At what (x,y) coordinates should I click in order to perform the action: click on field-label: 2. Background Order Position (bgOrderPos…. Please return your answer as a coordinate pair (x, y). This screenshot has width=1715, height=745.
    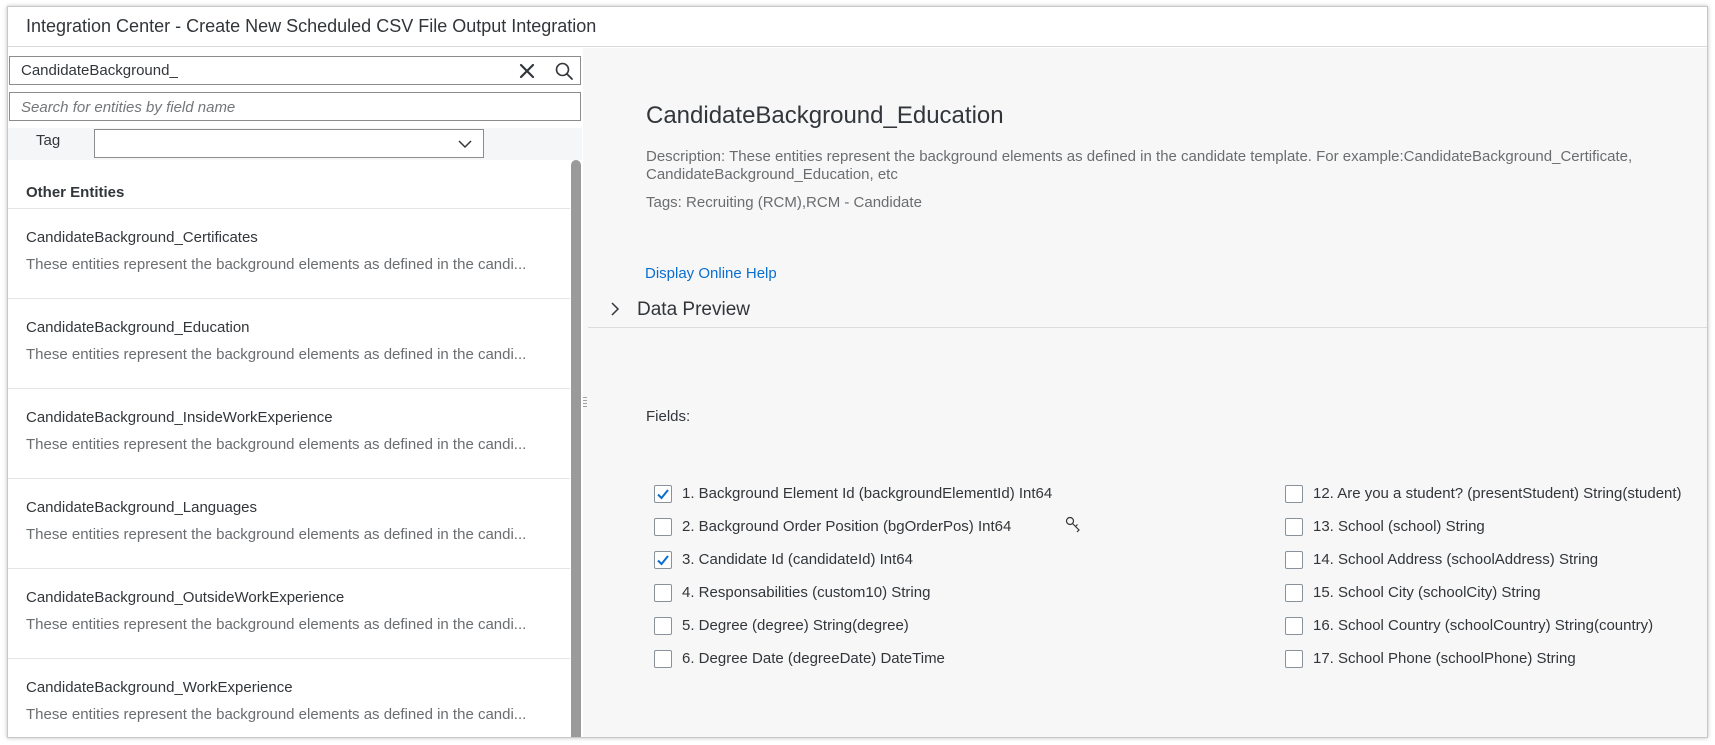
    Looking at the image, I should click on (847, 526).